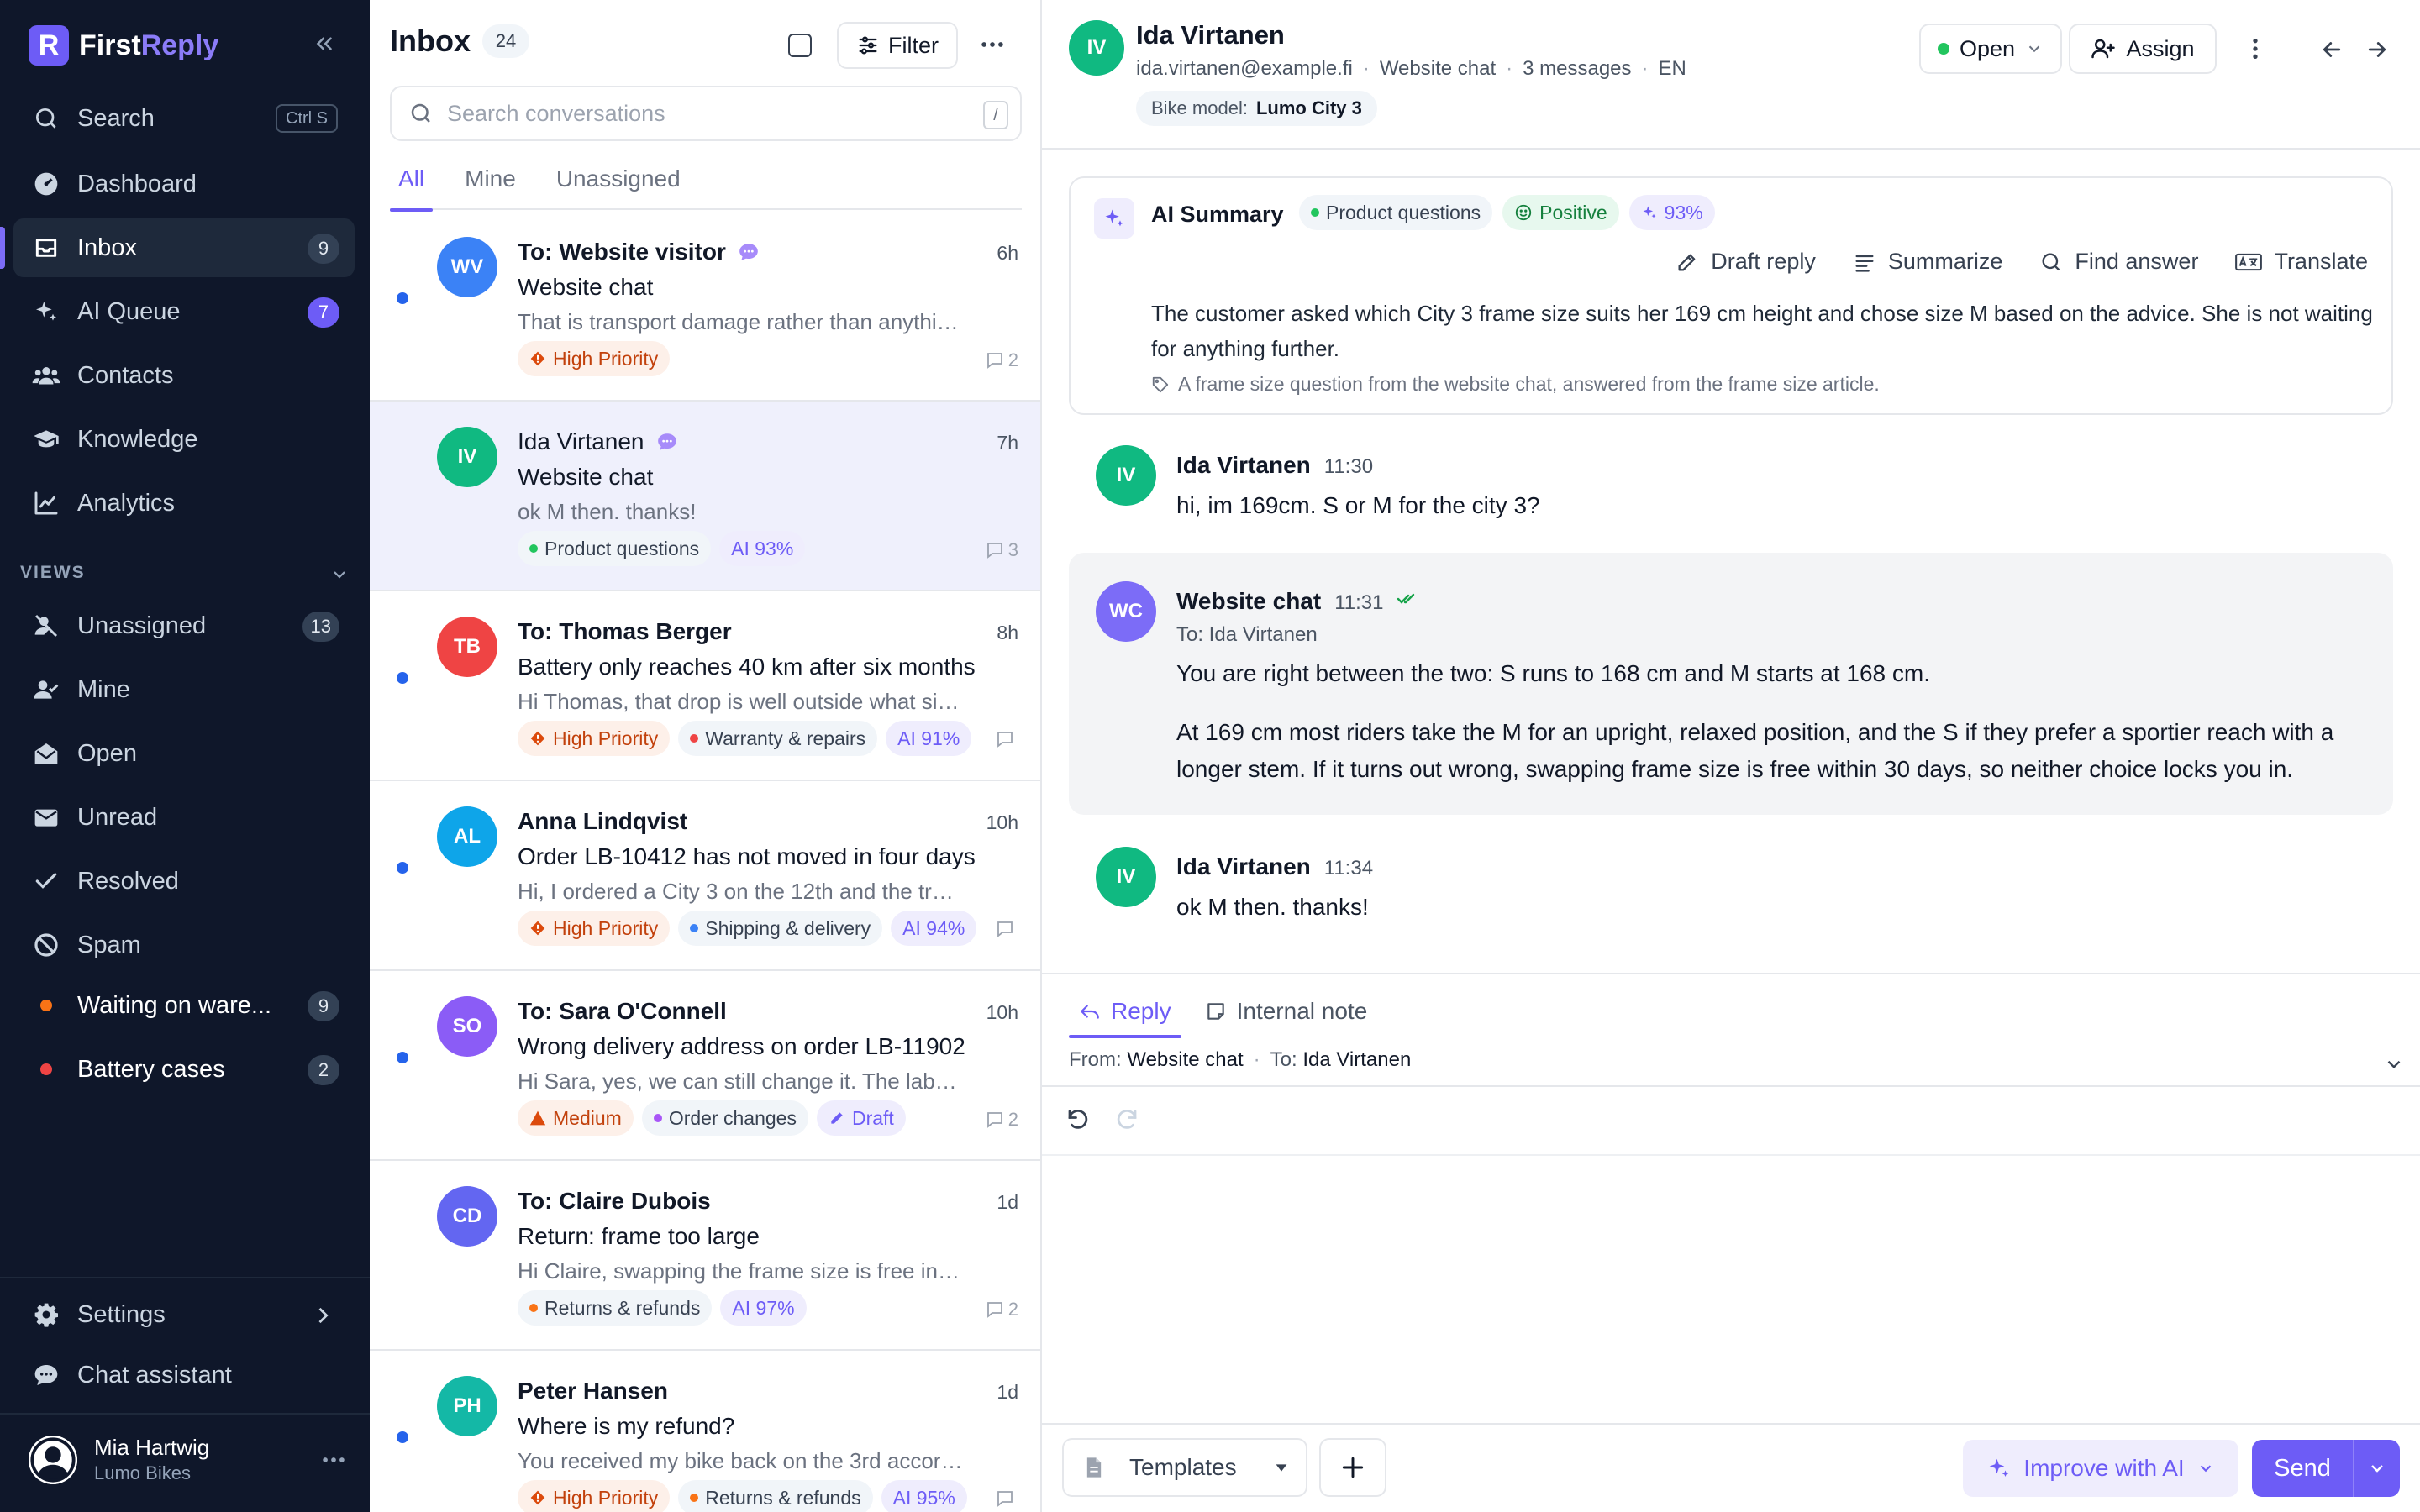 The height and width of the screenshot is (1512, 2420). What do you see at coordinates (2118, 262) in the screenshot?
I see `find-answer-button: Find answer` at bounding box center [2118, 262].